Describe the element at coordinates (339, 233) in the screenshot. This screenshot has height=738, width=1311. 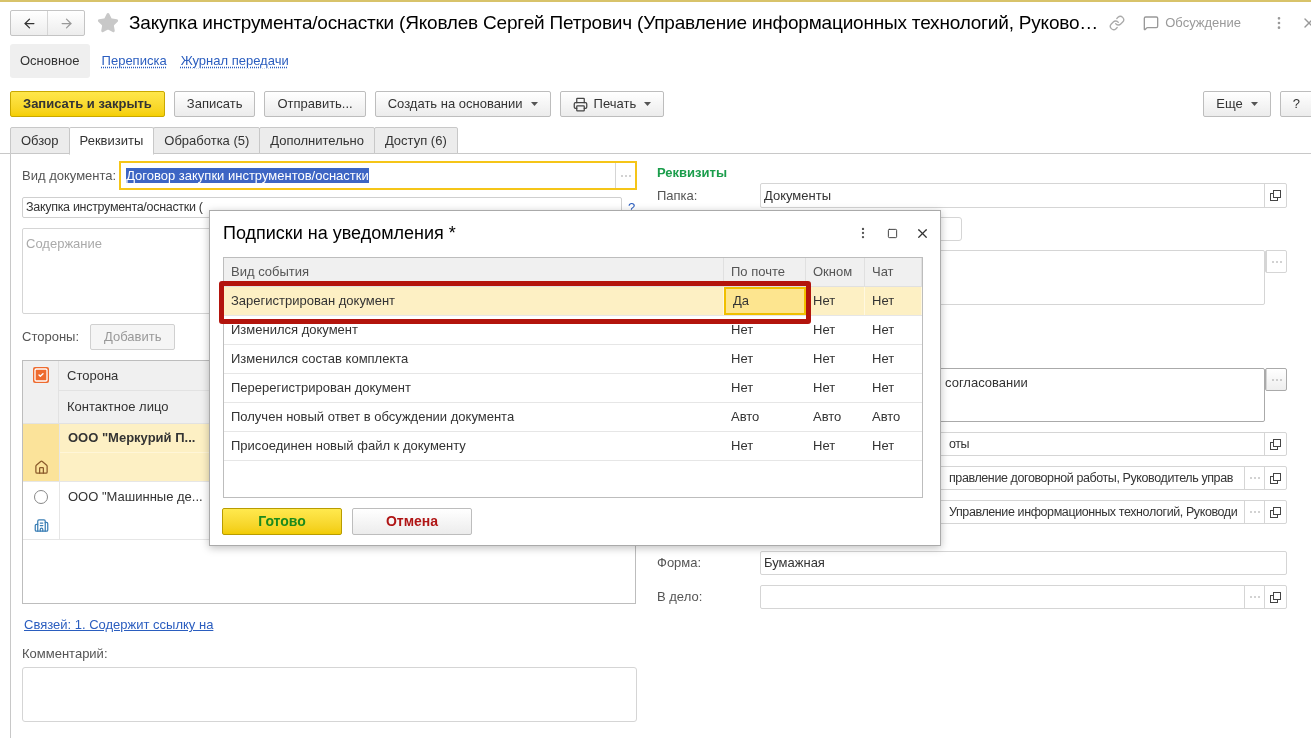
I see `dialog-title: Подписки на уведомления *` at that location.